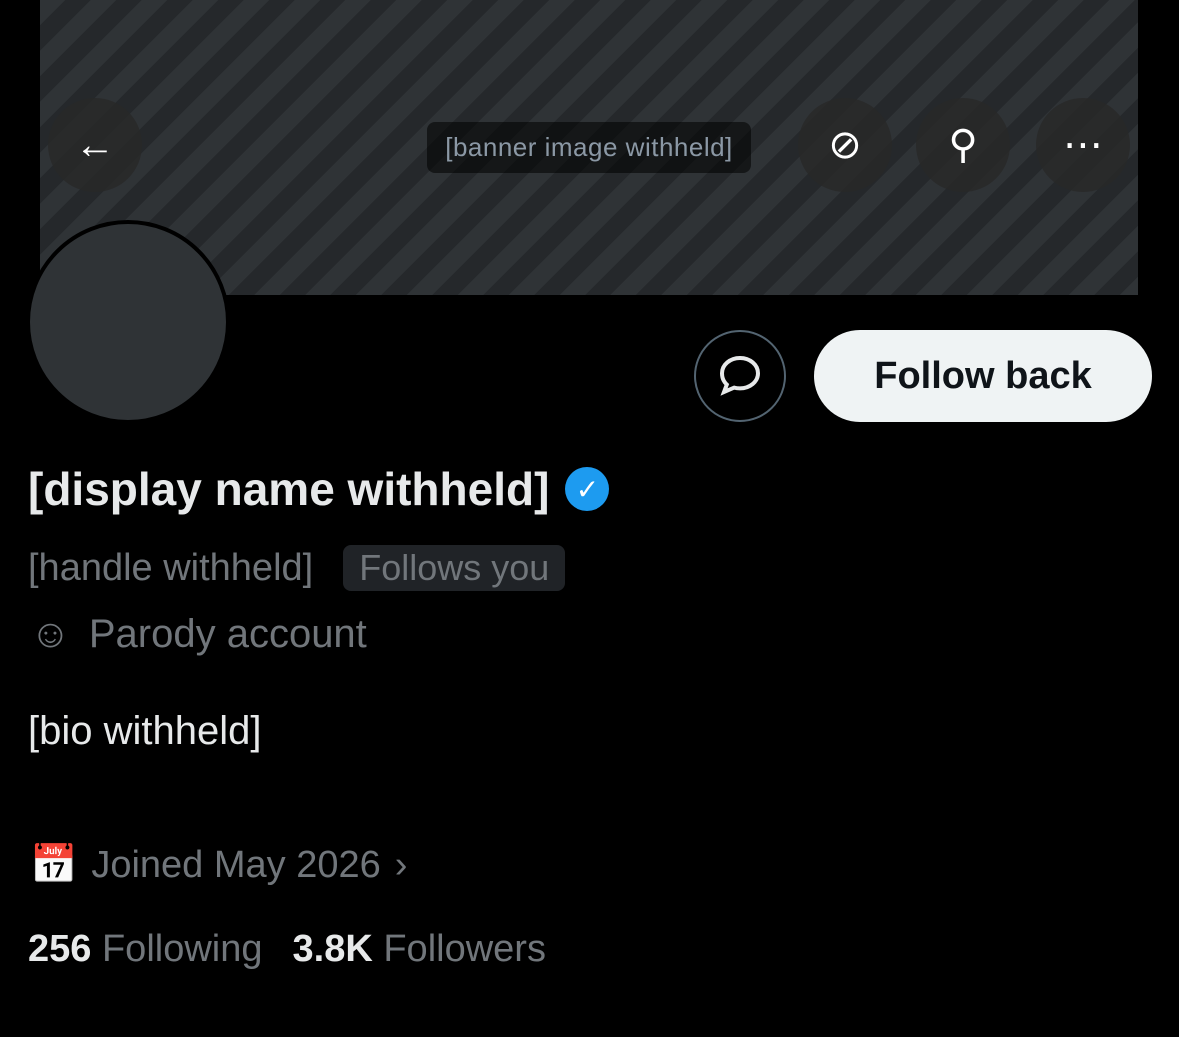  What do you see at coordinates (845, 145) in the screenshot?
I see `grok-icon: ⊘` at bounding box center [845, 145].